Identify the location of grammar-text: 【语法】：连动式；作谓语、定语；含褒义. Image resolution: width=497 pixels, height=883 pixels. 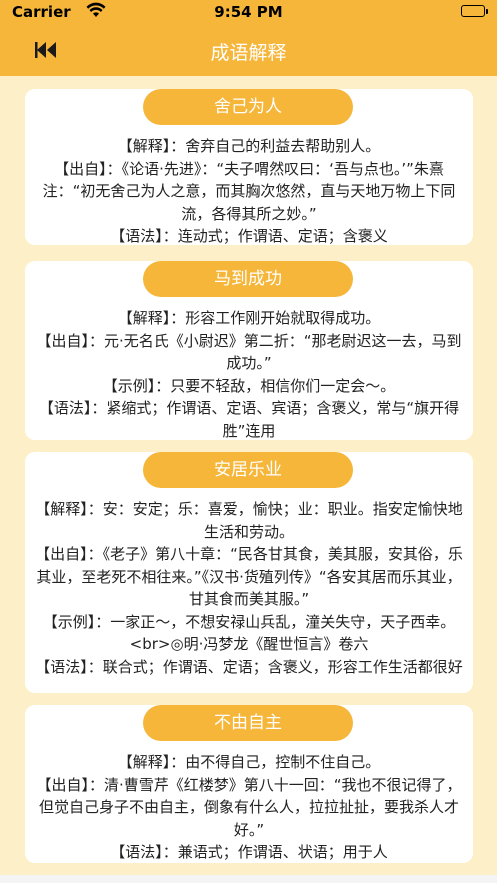
(249, 236).